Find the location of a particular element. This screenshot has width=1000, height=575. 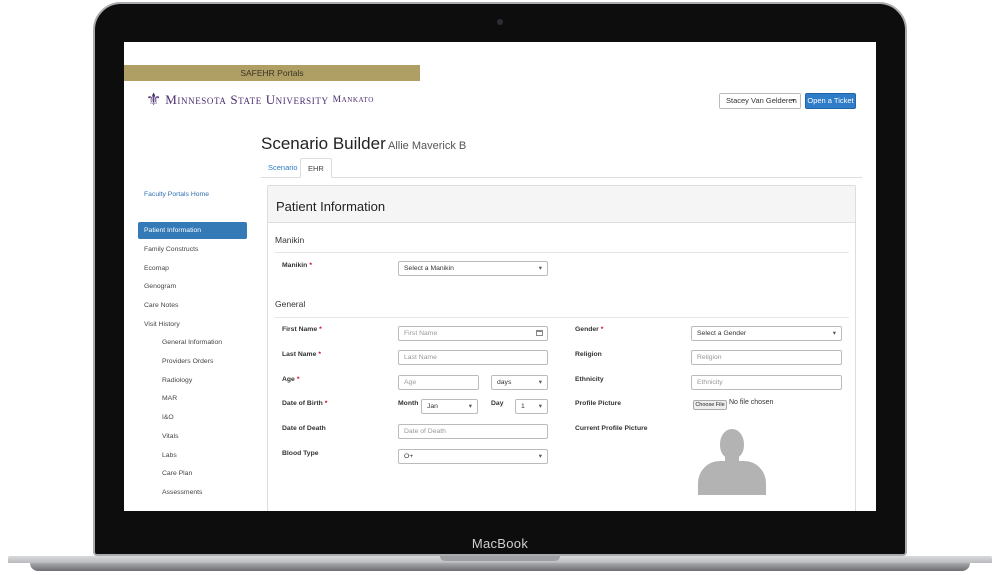

blood-type-select: O+ is located at coordinates (473, 456).